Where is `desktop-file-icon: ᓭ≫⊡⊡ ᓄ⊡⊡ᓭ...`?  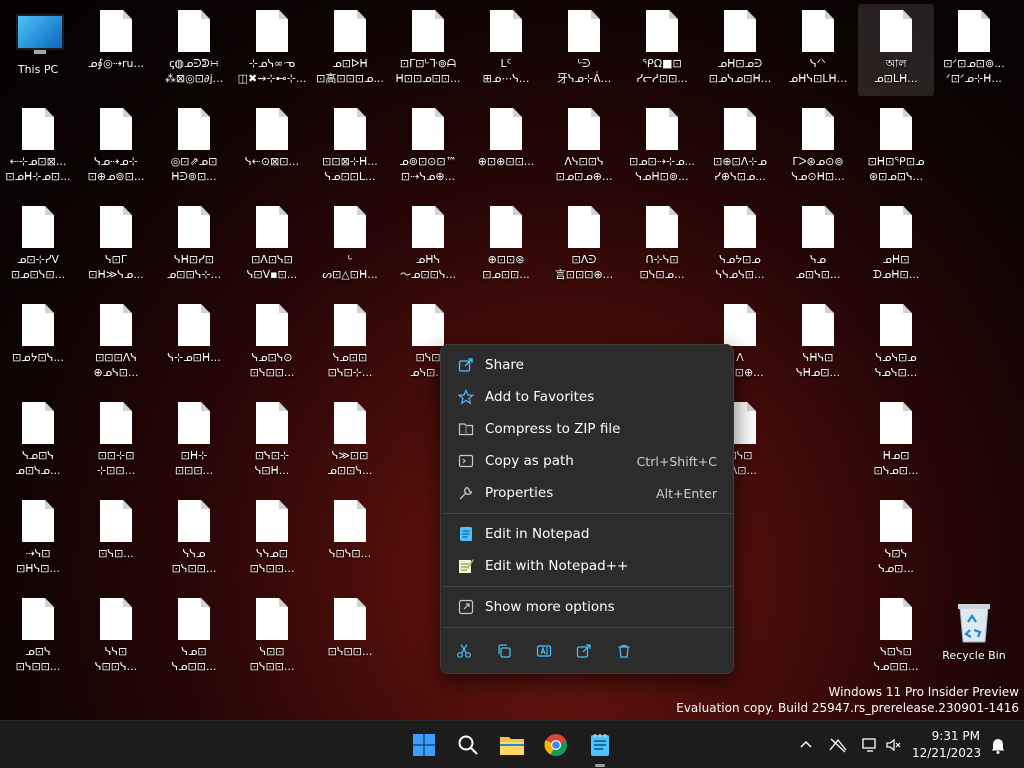 desktop-file-icon: ᓭ≫⊡⊡ ᓄ⊡⊡ᓭ... is located at coordinates (350, 442).